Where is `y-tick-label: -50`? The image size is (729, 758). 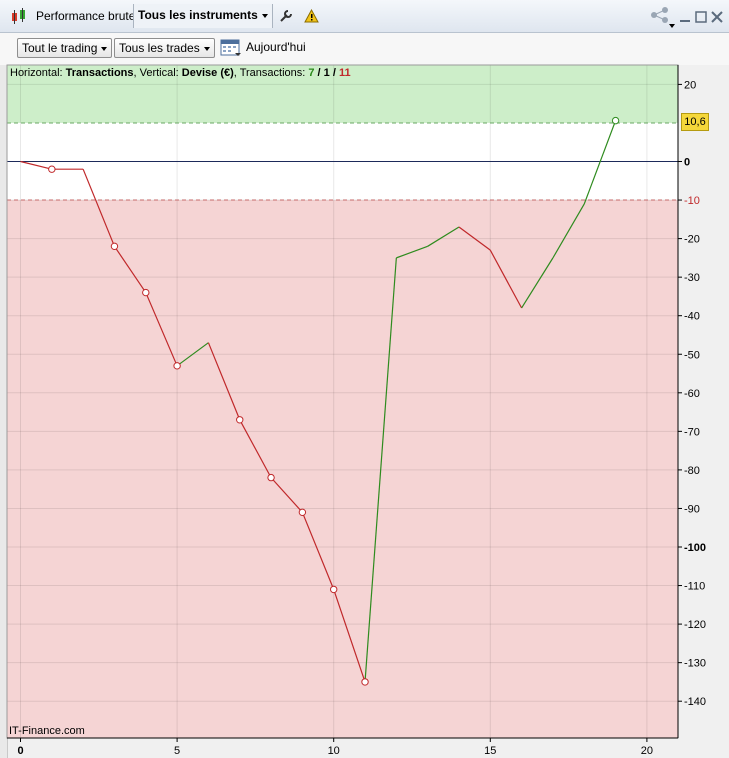
y-tick-label: -50 is located at coordinates (692, 355).